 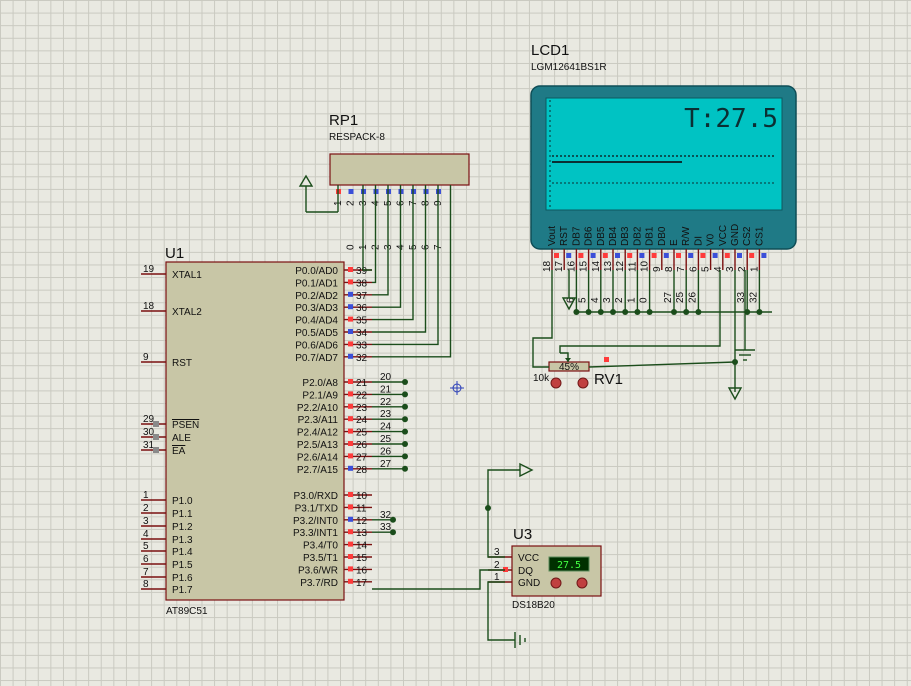 I want to click on lcd-pin-label: V0, so click(x=711, y=239).